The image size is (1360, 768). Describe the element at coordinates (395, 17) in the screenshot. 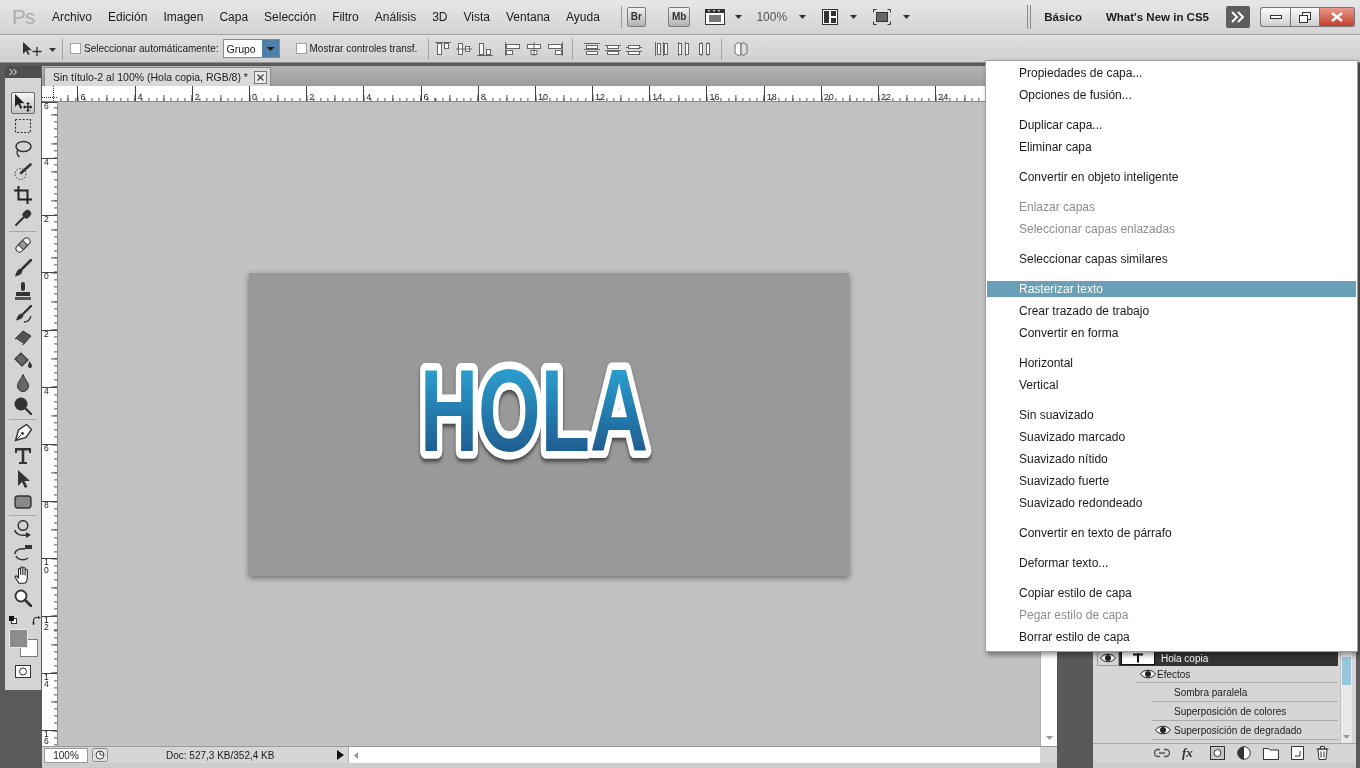

I see `menu-item: Análisis` at that location.